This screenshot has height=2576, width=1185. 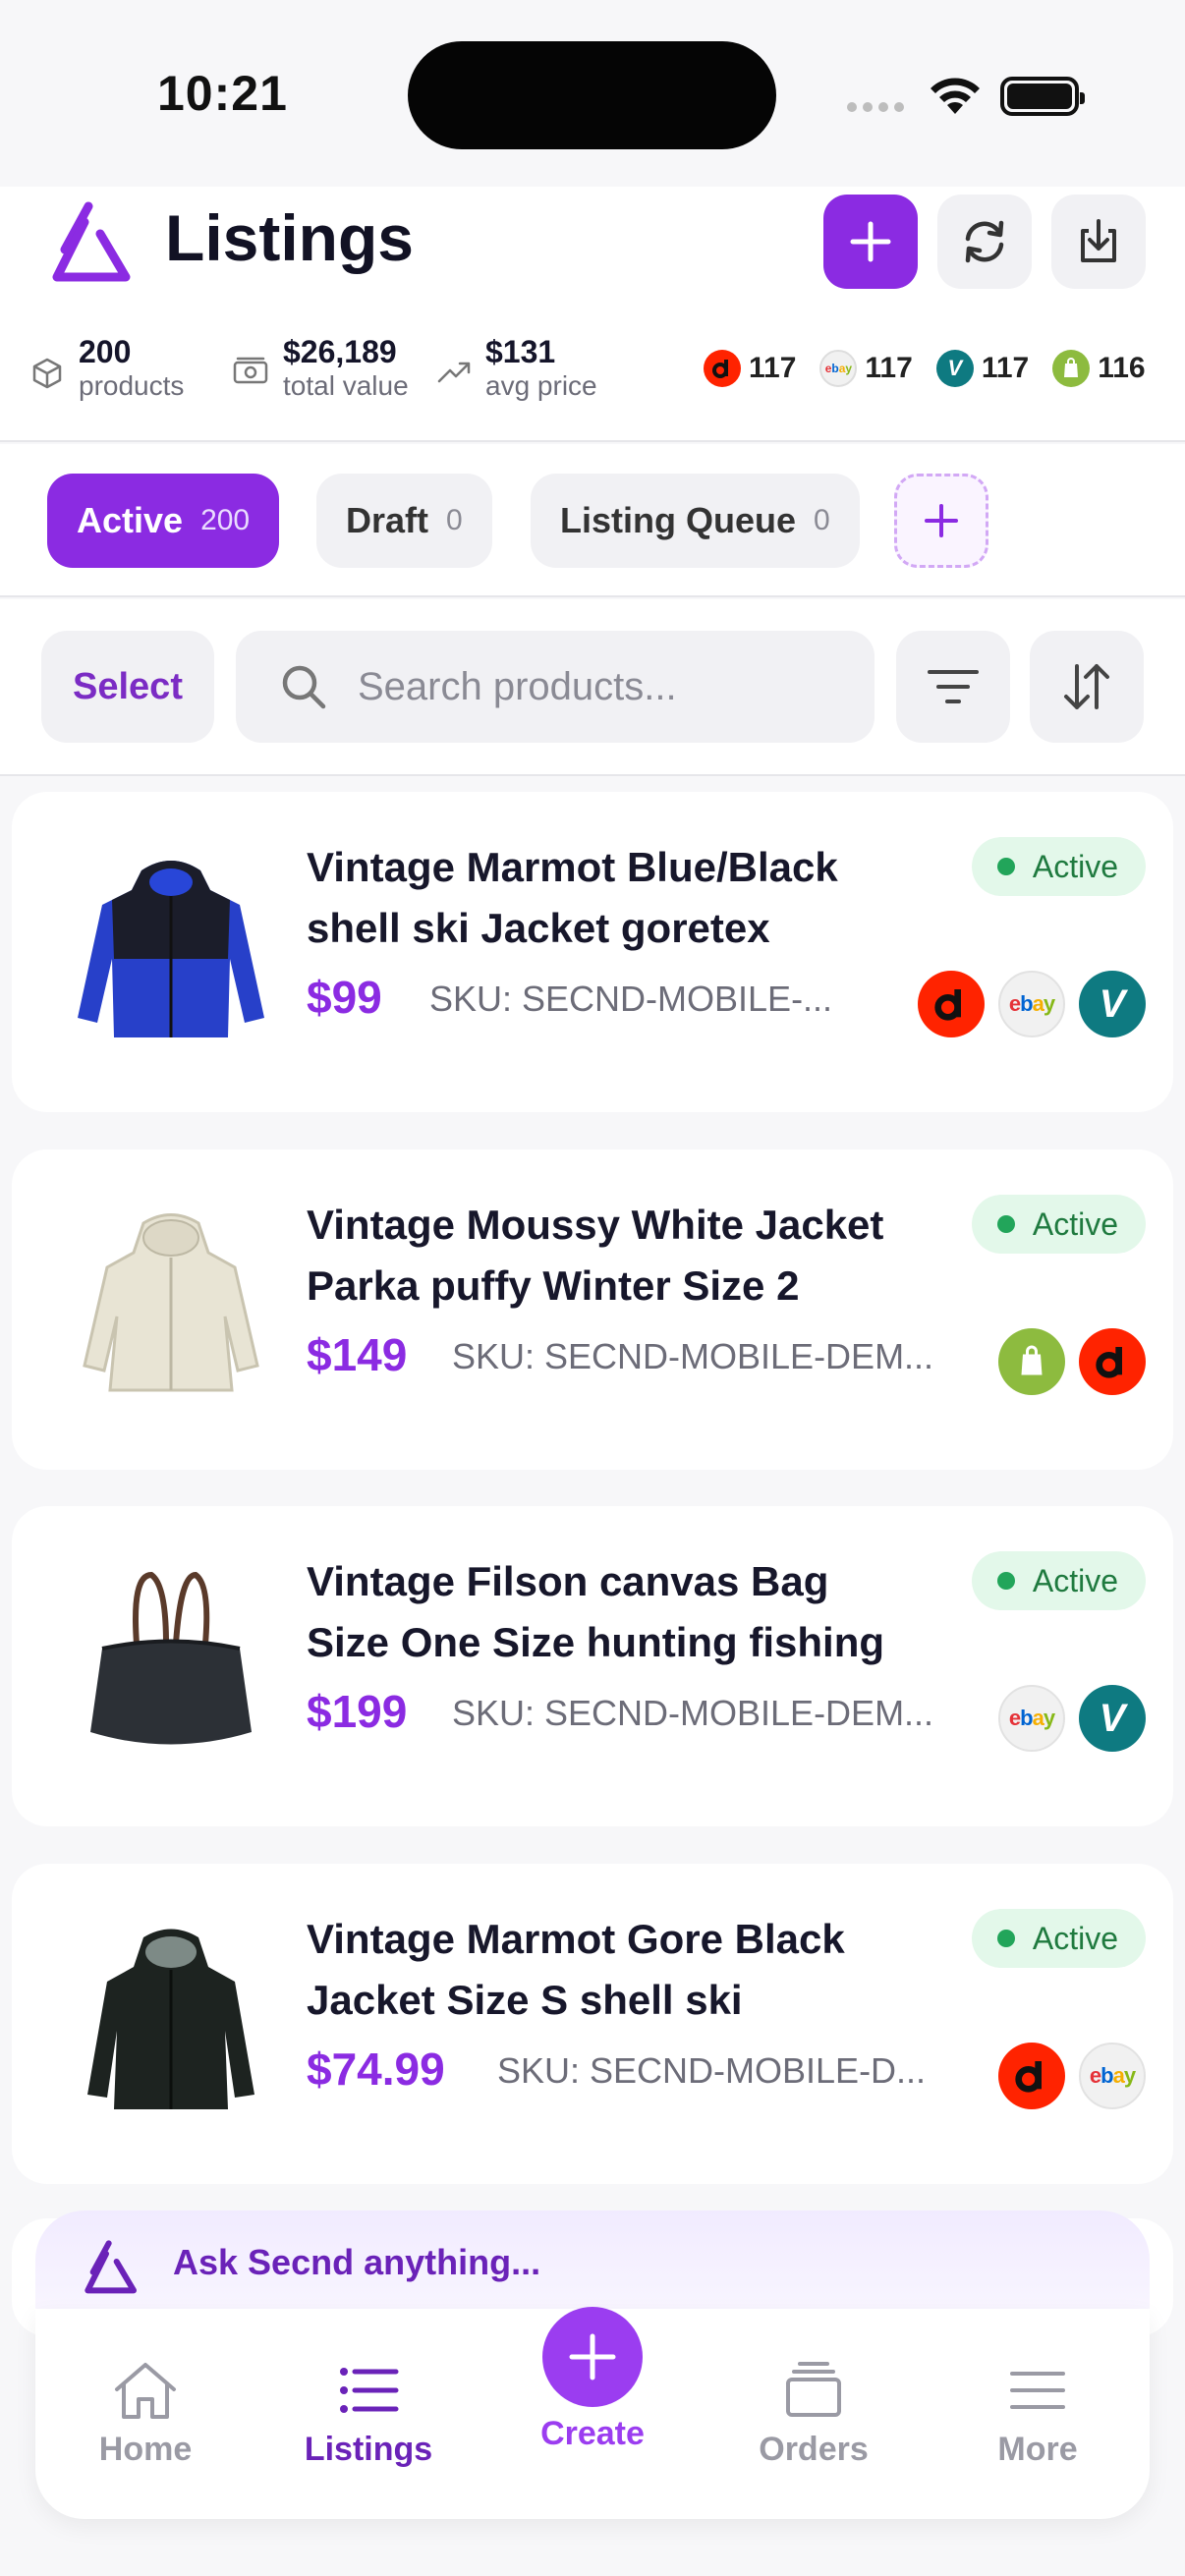 I want to click on channel-count-ebay: ebay 117, so click(x=866, y=368).